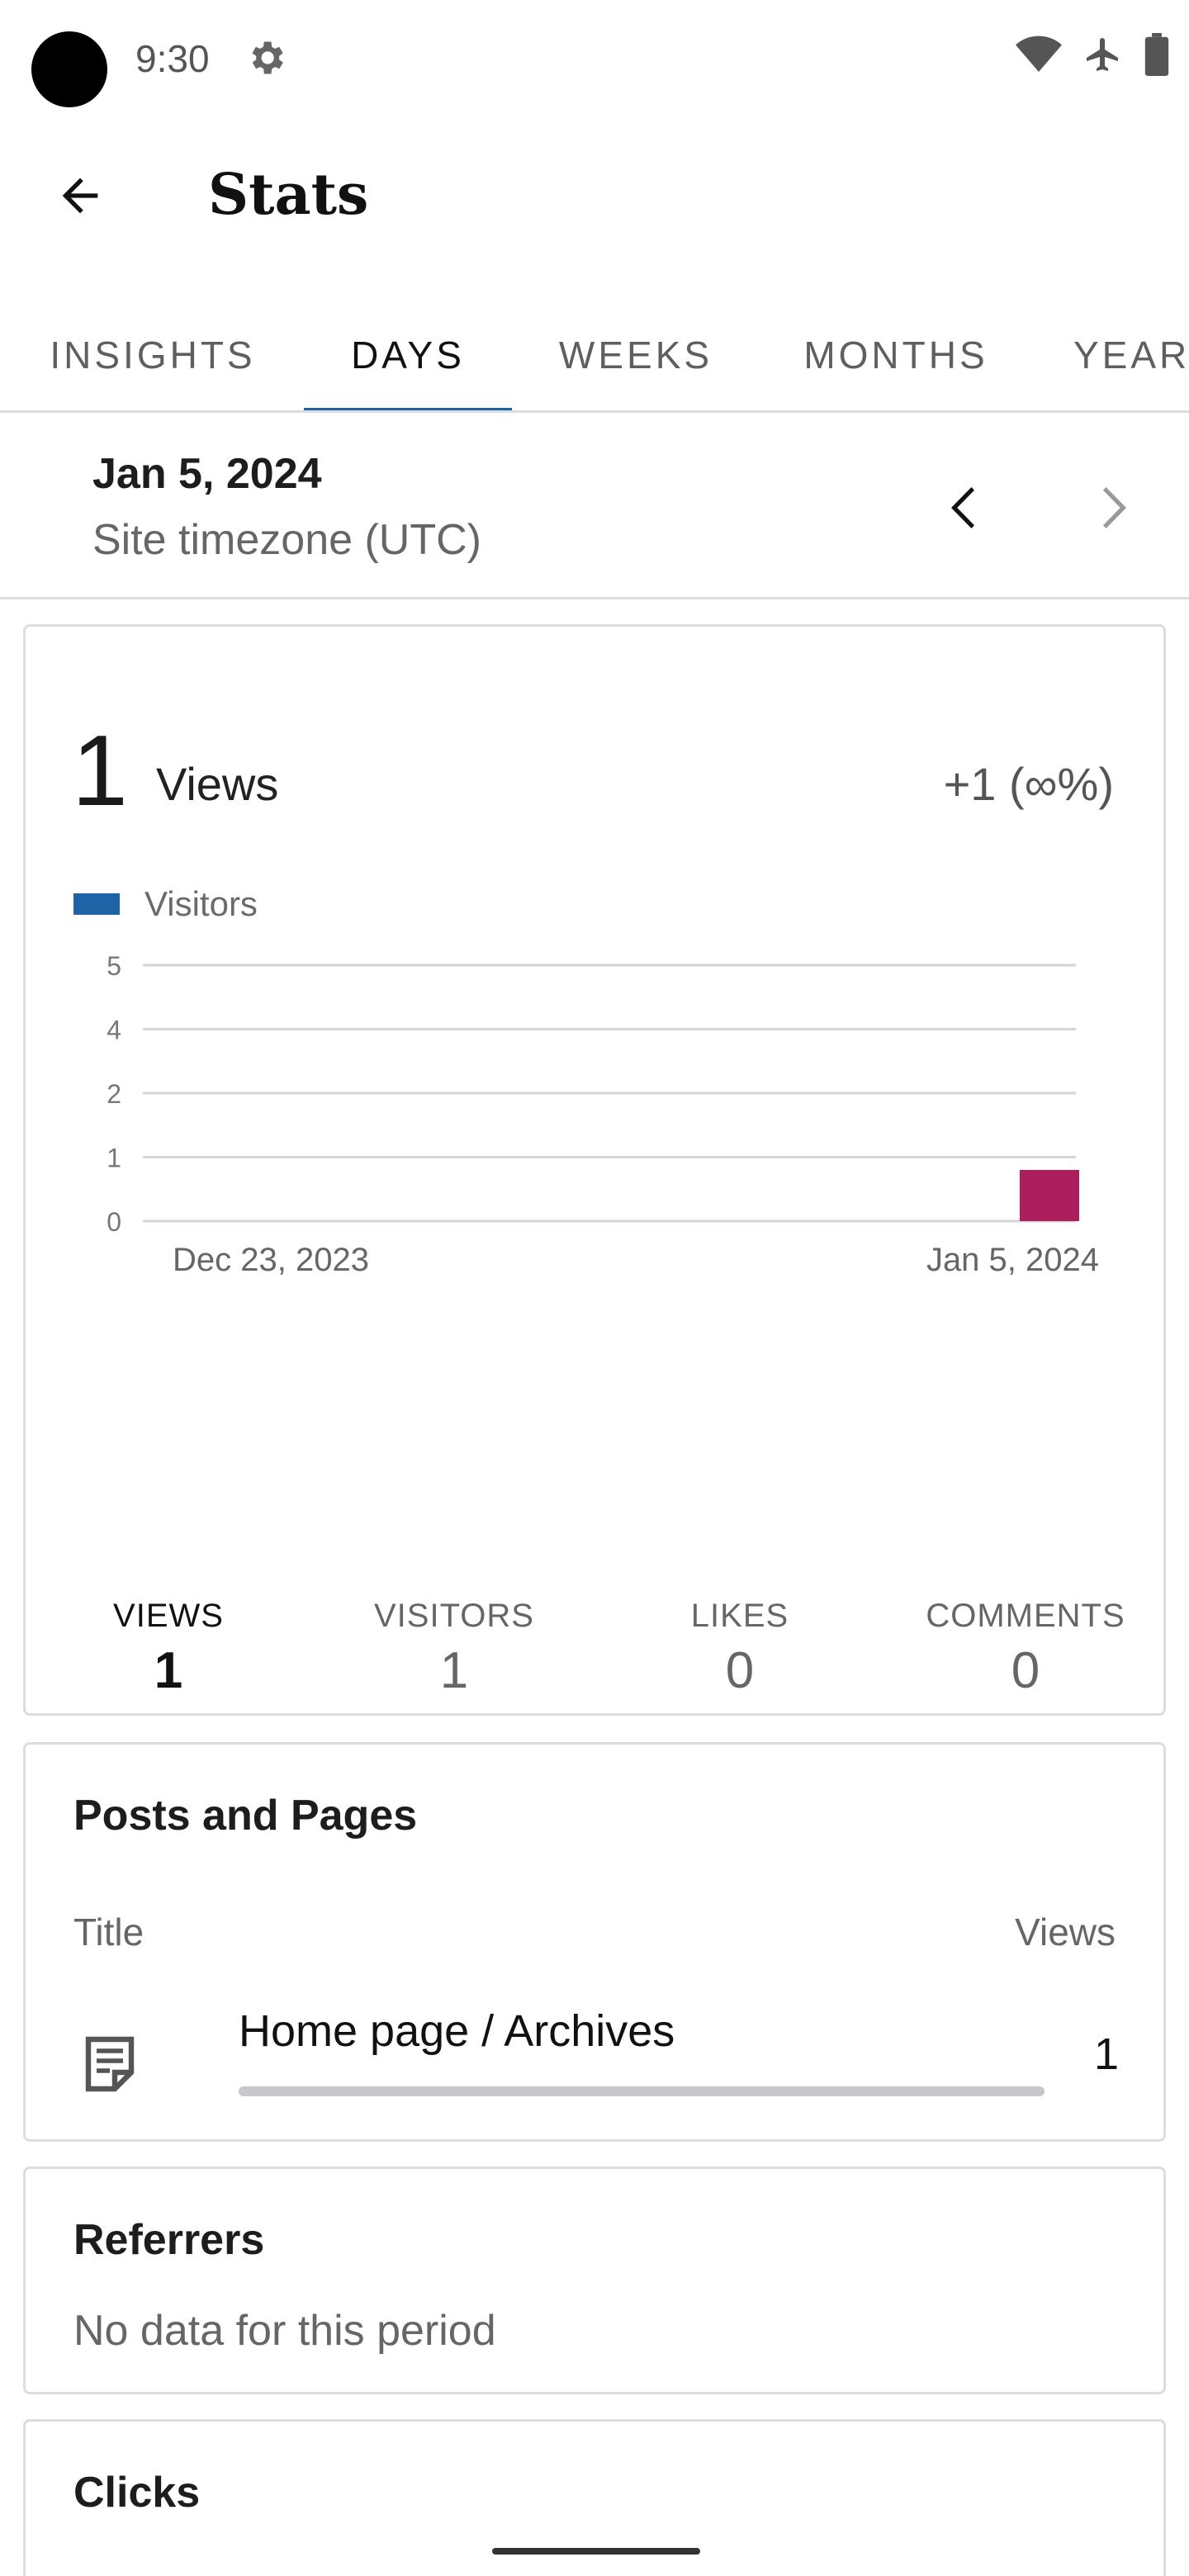 This screenshot has width=1189, height=2576. Describe the element at coordinates (739, 1616) in the screenshot. I see `metric-label: LIKES` at that location.